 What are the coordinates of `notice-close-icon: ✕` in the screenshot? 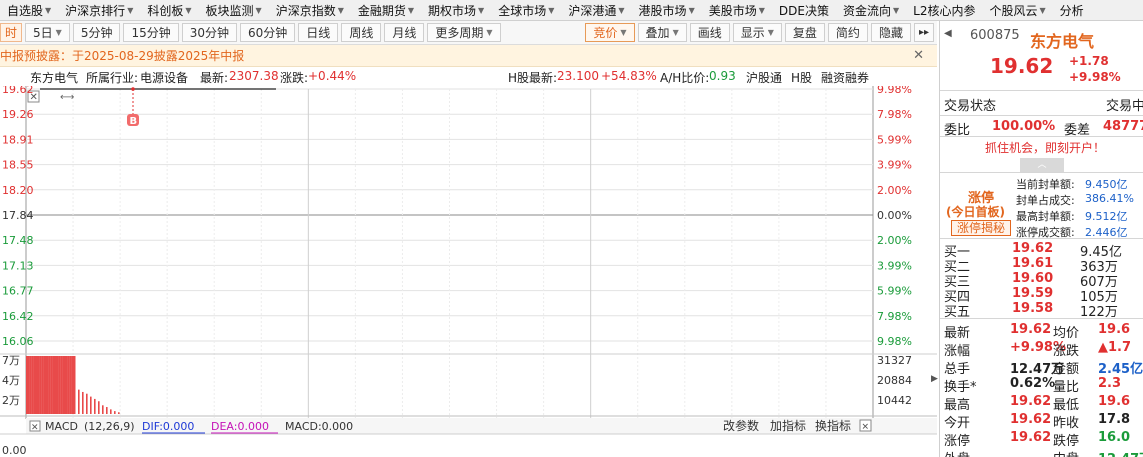 It's located at (918, 55).